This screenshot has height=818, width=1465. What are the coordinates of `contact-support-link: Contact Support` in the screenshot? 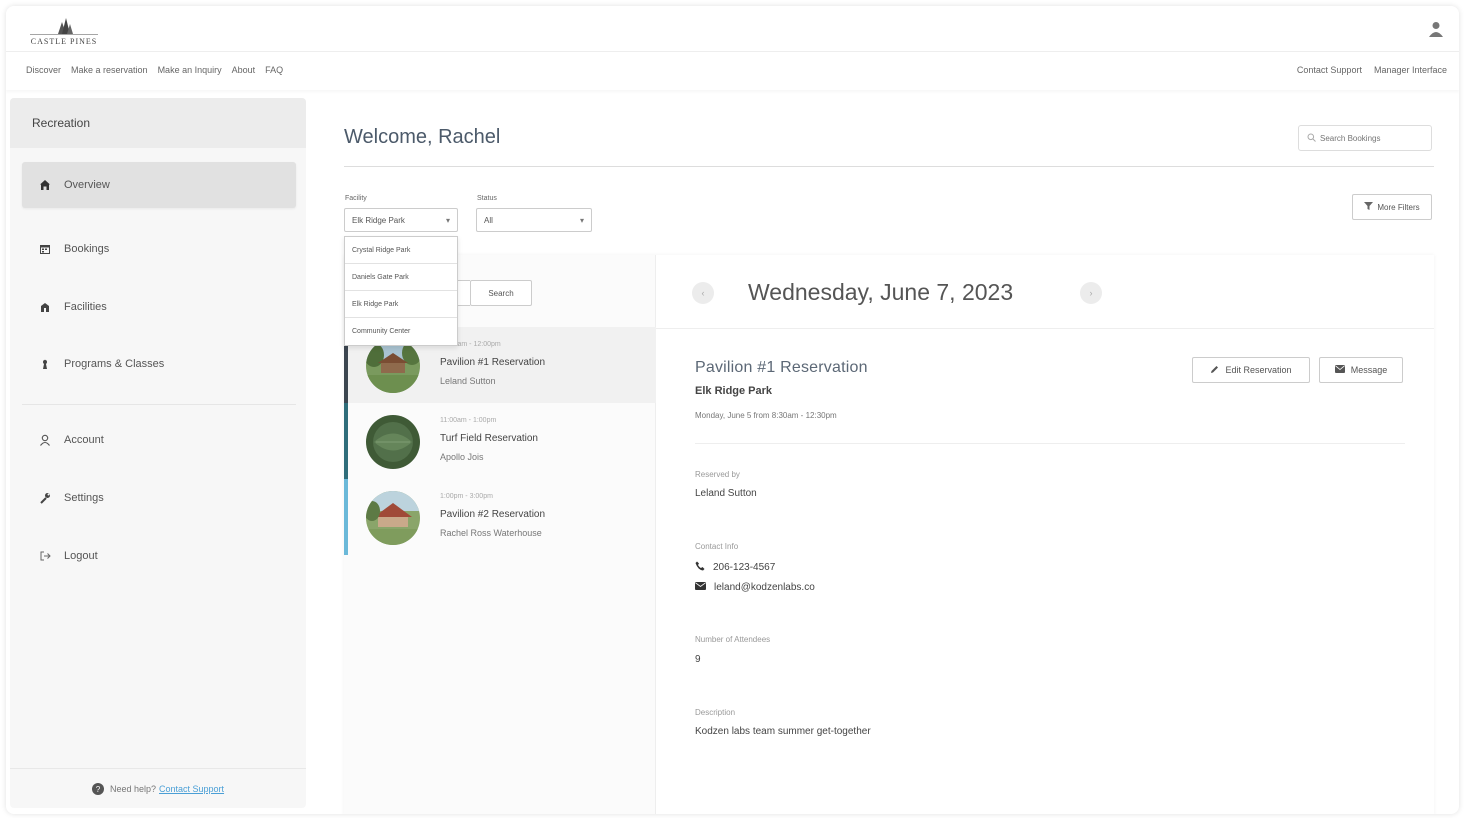 It's located at (191, 789).